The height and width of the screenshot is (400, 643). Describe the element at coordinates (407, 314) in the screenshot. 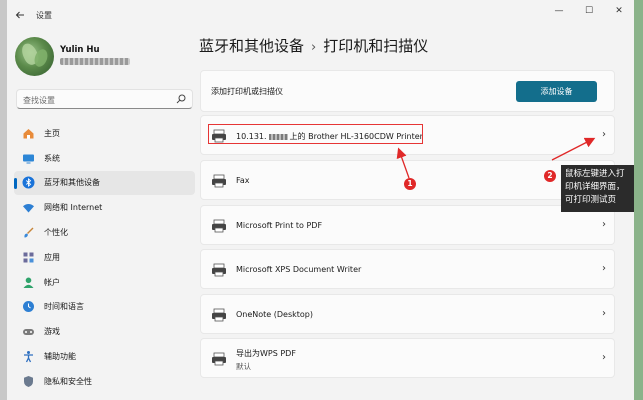

I see `device-row-onenote: OneNote (Desktop) ›` at that location.